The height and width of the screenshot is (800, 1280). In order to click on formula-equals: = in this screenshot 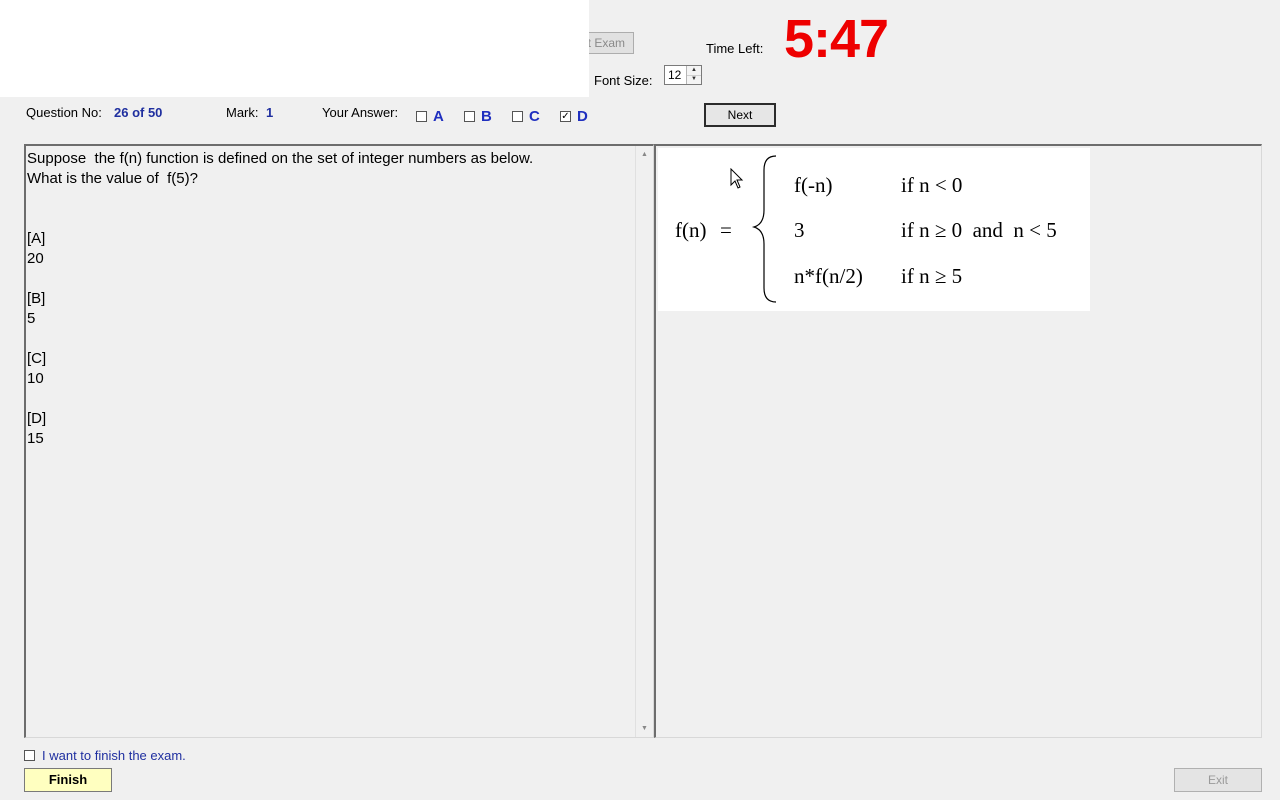, I will do `click(726, 230)`.